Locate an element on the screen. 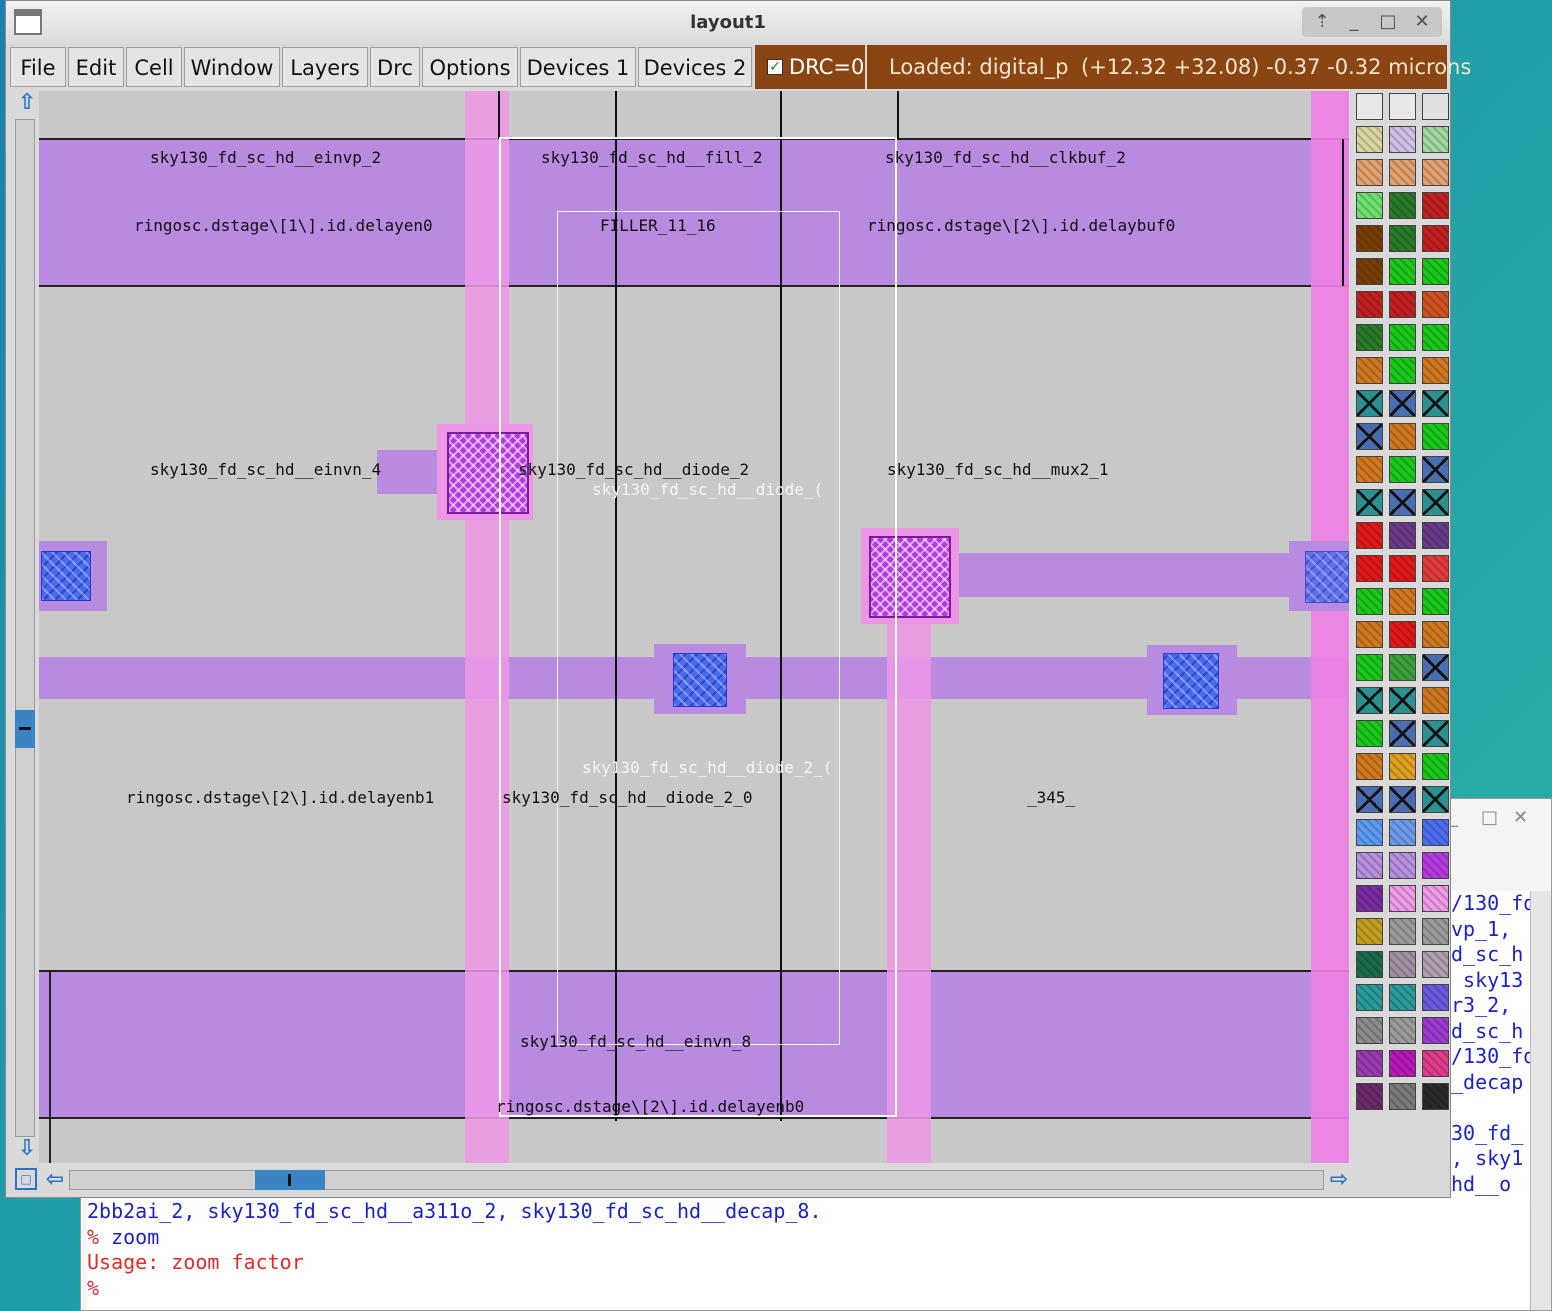  close-icon: ✕ is located at coordinates (1422, 22).